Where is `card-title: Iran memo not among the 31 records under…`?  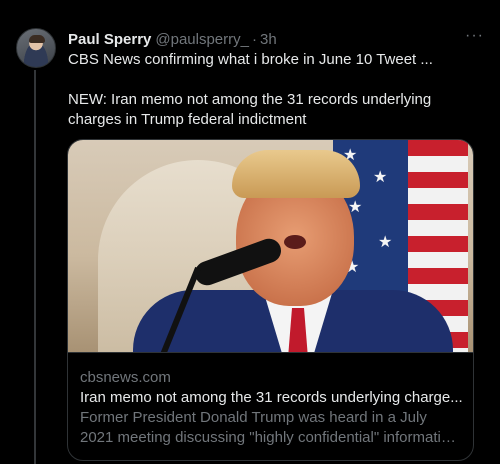
card-title: Iran memo not among the 31 records under… is located at coordinates (271, 397).